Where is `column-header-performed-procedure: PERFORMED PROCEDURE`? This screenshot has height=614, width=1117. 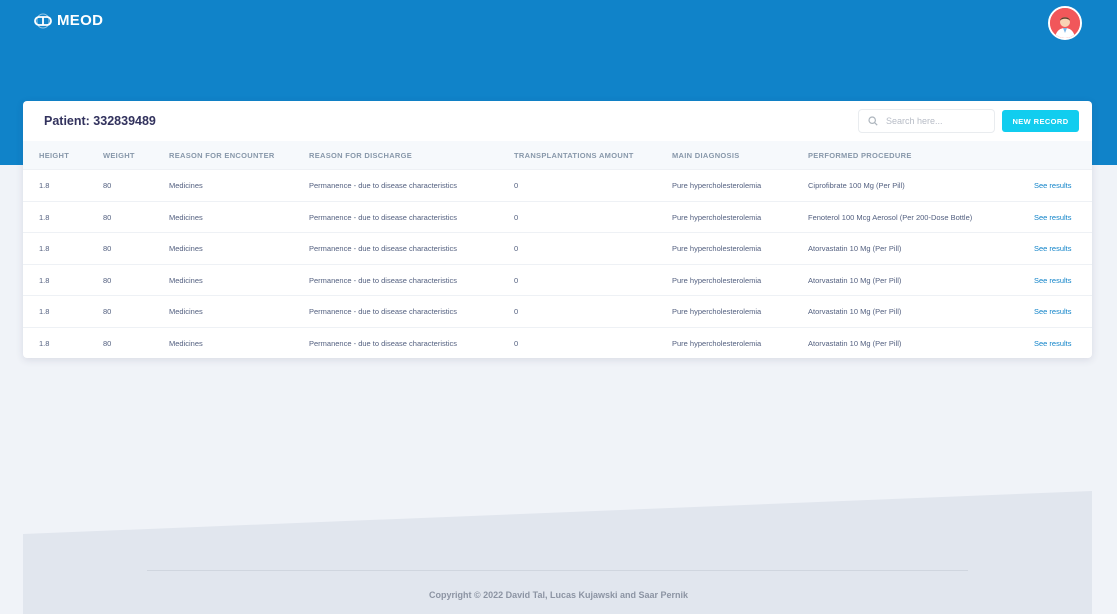 column-header-performed-procedure: PERFORMED PROCEDURE is located at coordinates (860, 155).